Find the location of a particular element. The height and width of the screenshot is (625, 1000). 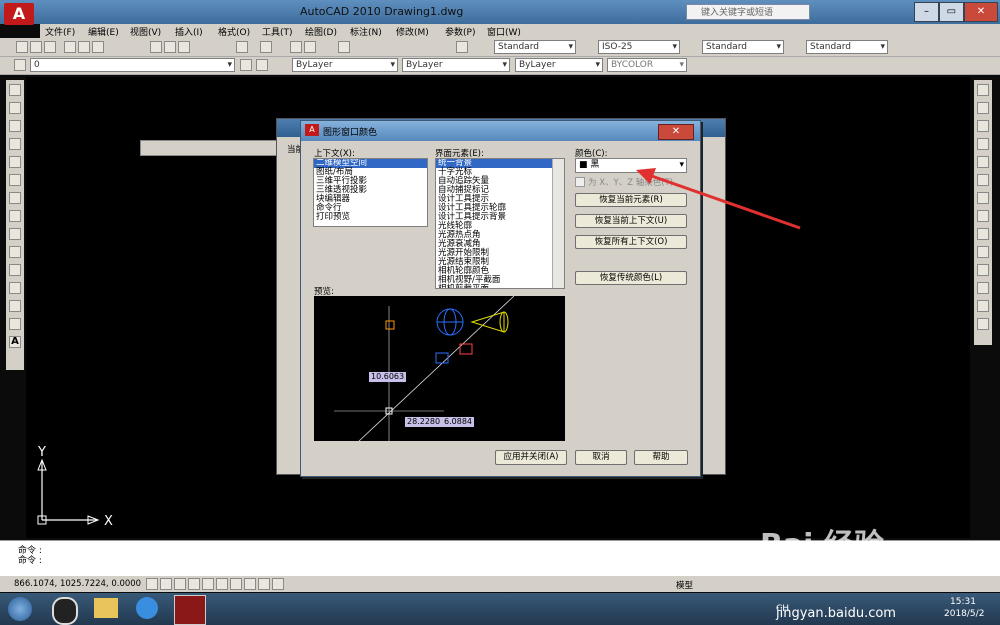

dyn-icon is located at coordinates (250, 584).